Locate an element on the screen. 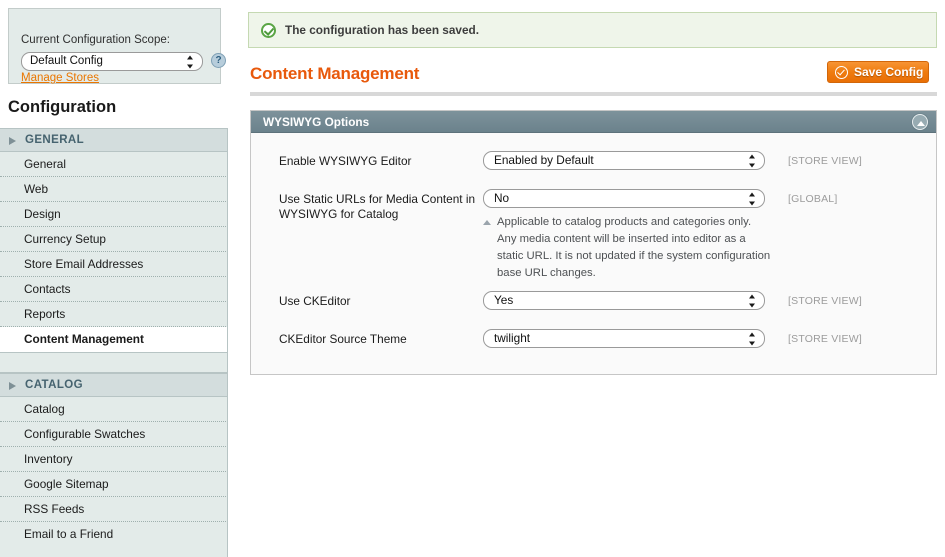 Image resolution: width=945 pixels, height=557 pixels. sidebar-item-web: Web is located at coordinates (114, 189).